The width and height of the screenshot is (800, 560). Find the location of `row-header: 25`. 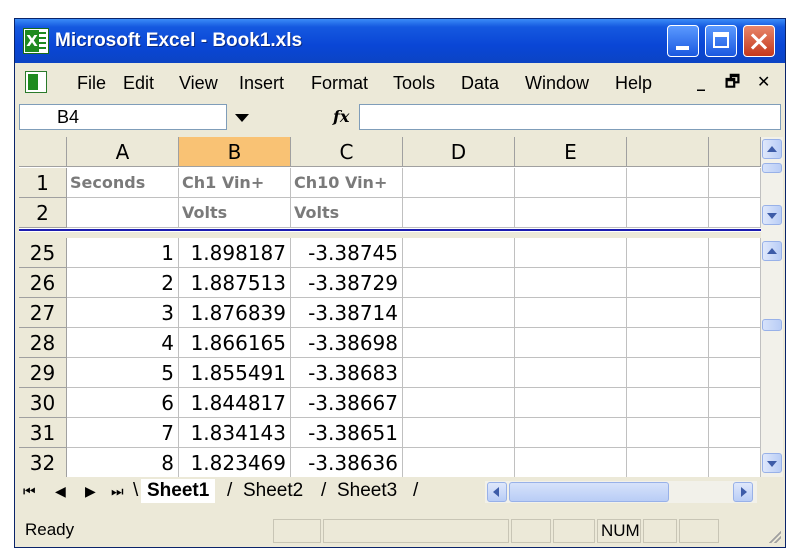

row-header: 25 is located at coordinates (43, 253).